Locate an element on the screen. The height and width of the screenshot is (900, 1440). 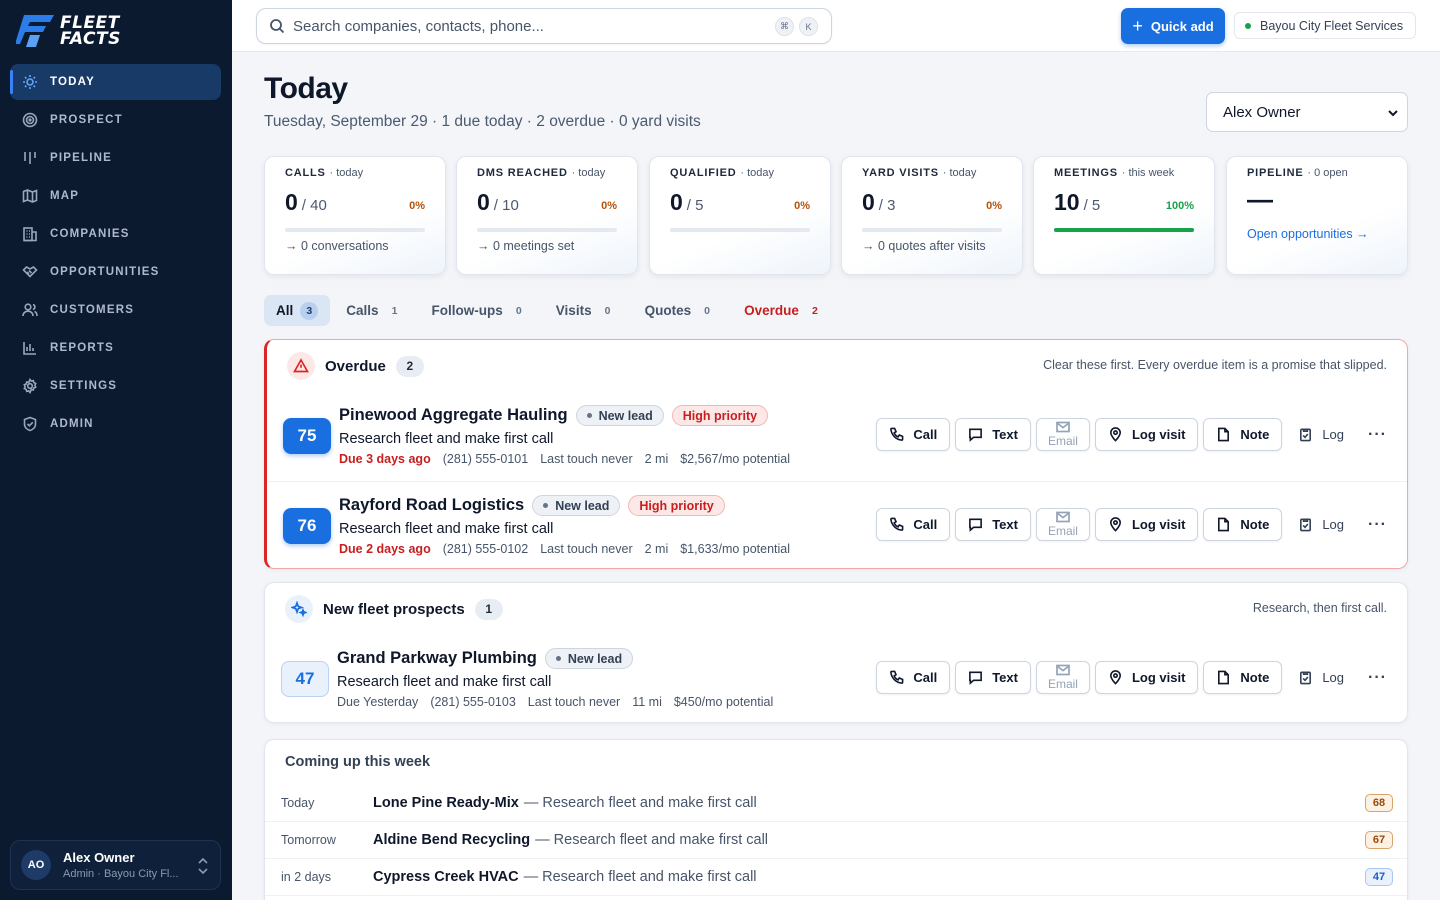
search-input is located at coordinates (523, 26).